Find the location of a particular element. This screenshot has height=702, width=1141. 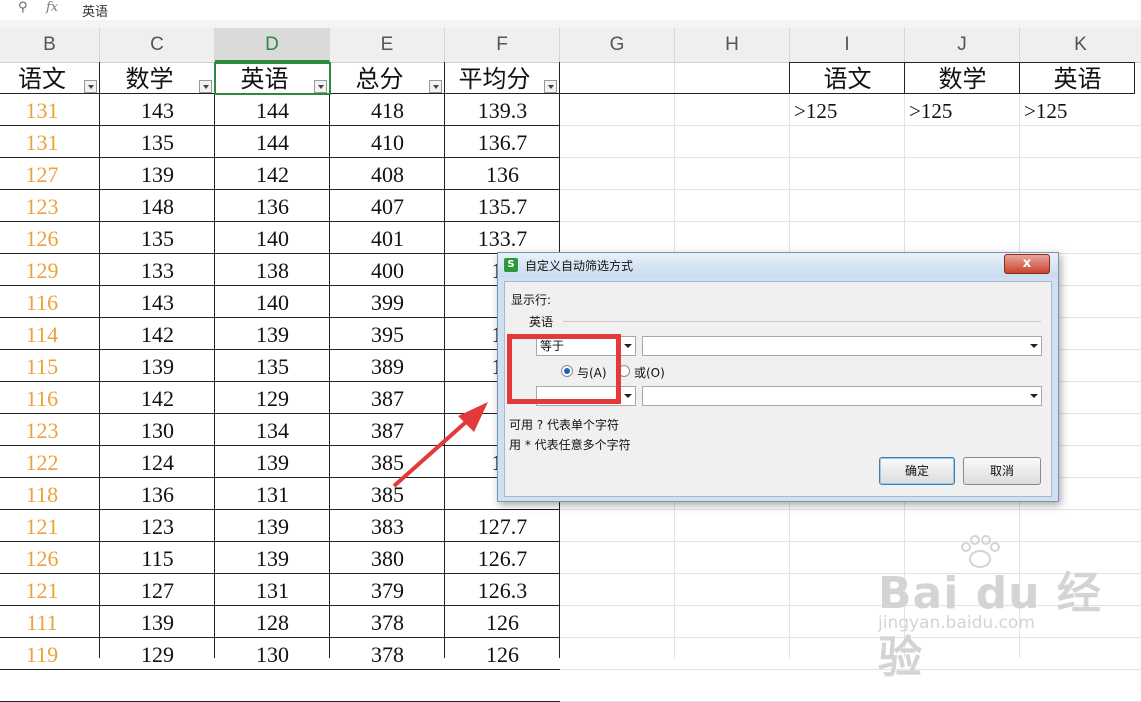

header-cell-average: 平均分 is located at coordinates (494, 78).